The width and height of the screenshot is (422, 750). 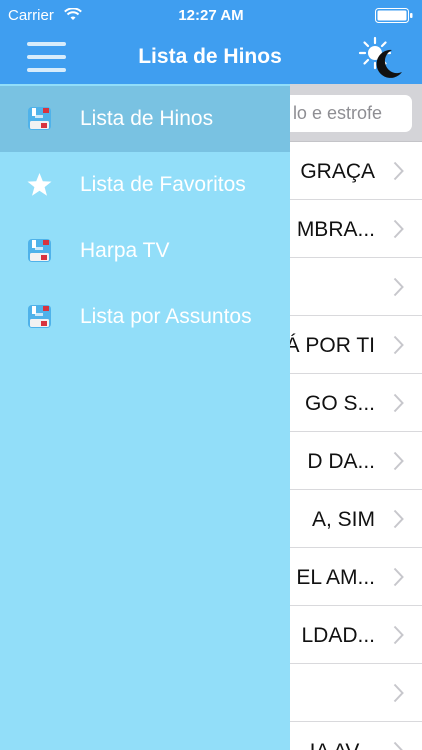 What do you see at coordinates (166, 316) in the screenshot?
I see `drawer-item-label: Lista por Assuntos` at bounding box center [166, 316].